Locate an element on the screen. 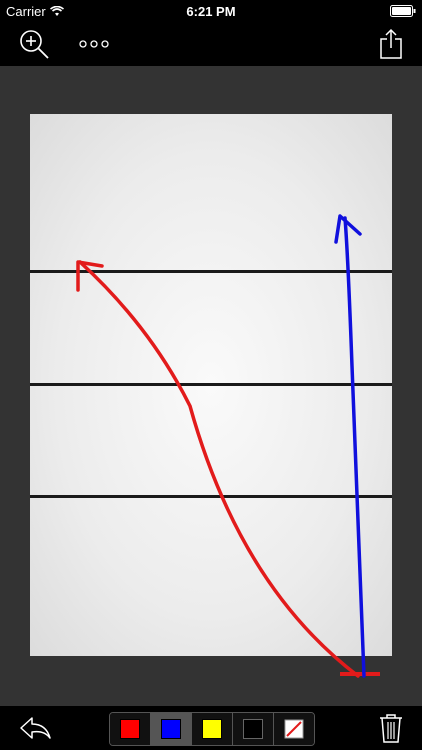  eraser-swatch-icon is located at coordinates (294, 729).